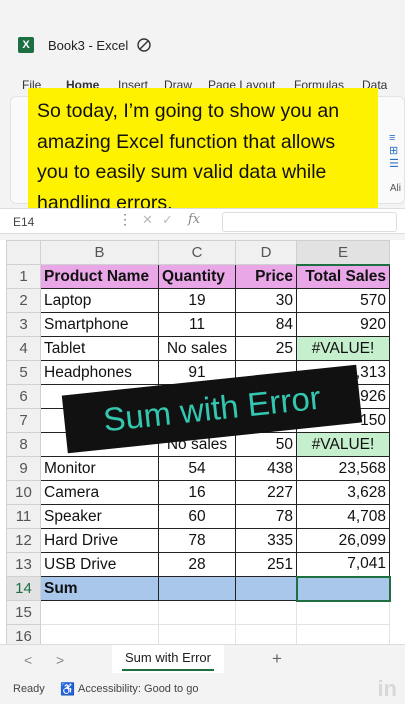 This screenshot has width=405, height=720. I want to click on column-header-d: D, so click(266, 252).